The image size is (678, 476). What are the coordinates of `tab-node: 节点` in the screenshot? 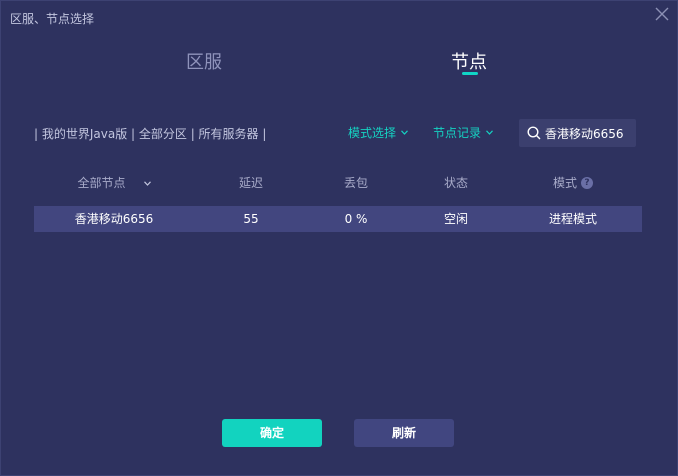 It's located at (469, 61).